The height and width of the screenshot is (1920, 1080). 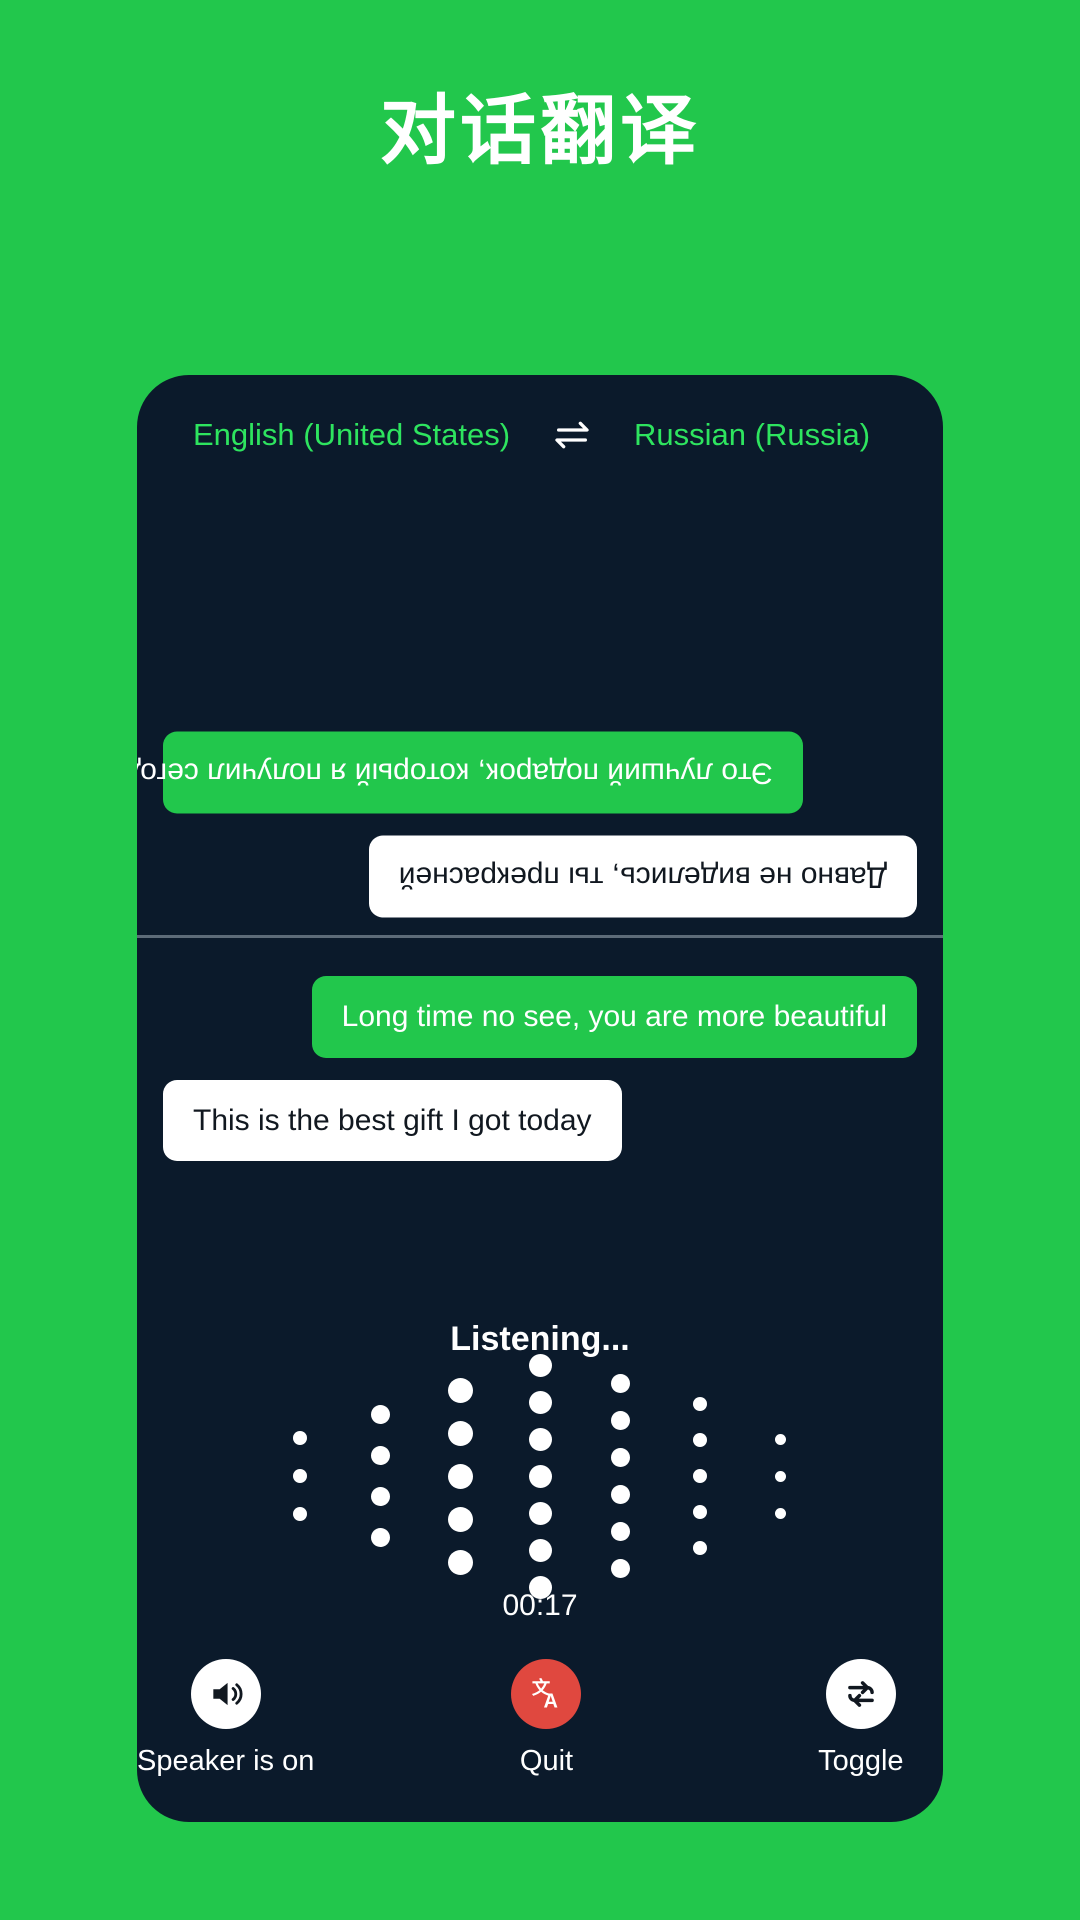 What do you see at coordinates (540, 1605) in the screenshot?
I see `recording-timer: 00:17` at bounding box center [540, 1605].